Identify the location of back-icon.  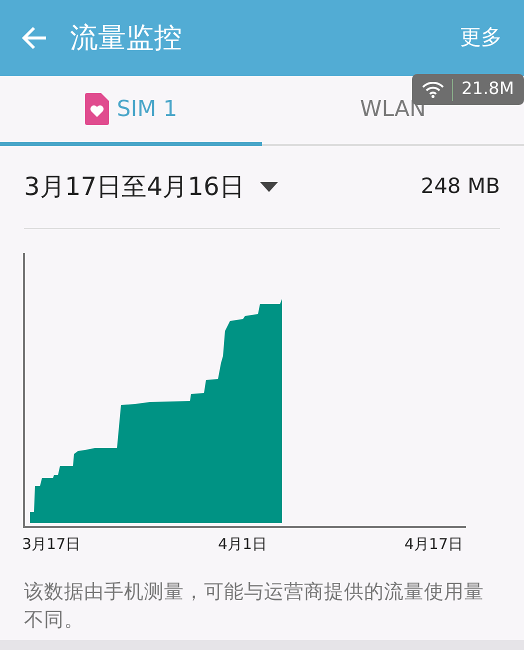
(35, 38).